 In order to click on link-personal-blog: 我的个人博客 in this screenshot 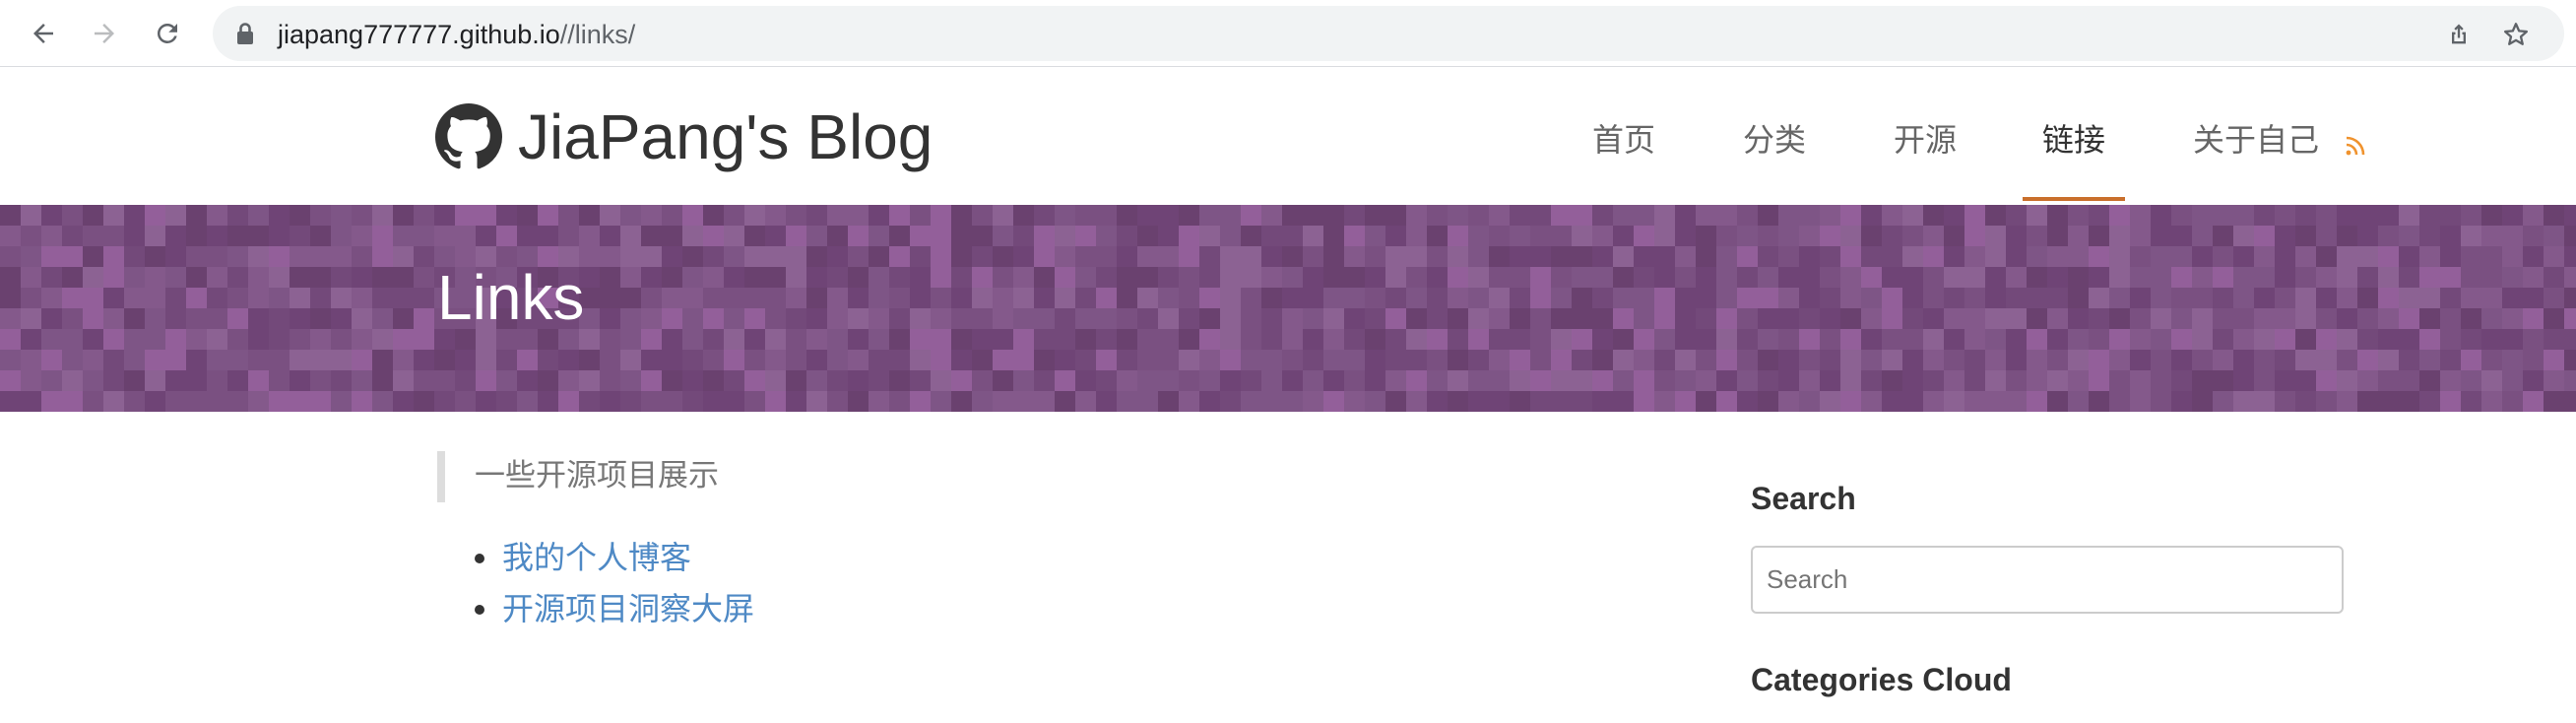, I will do `click(596, 557)`.